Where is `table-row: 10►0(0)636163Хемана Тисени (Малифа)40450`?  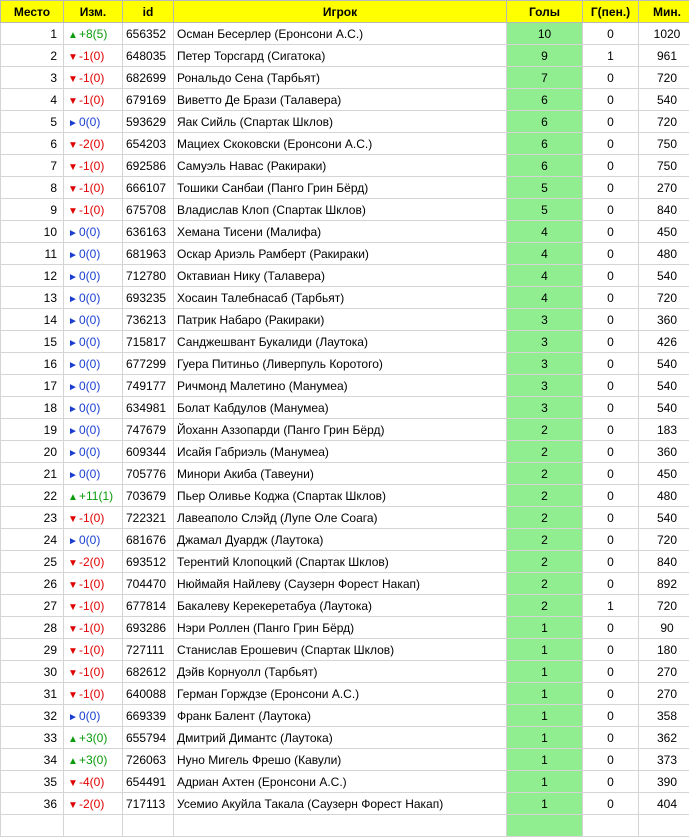
table-row: 10►0(0)636163Хемана Тисени (Малифа)40450 is located at coordinates (345, 232).